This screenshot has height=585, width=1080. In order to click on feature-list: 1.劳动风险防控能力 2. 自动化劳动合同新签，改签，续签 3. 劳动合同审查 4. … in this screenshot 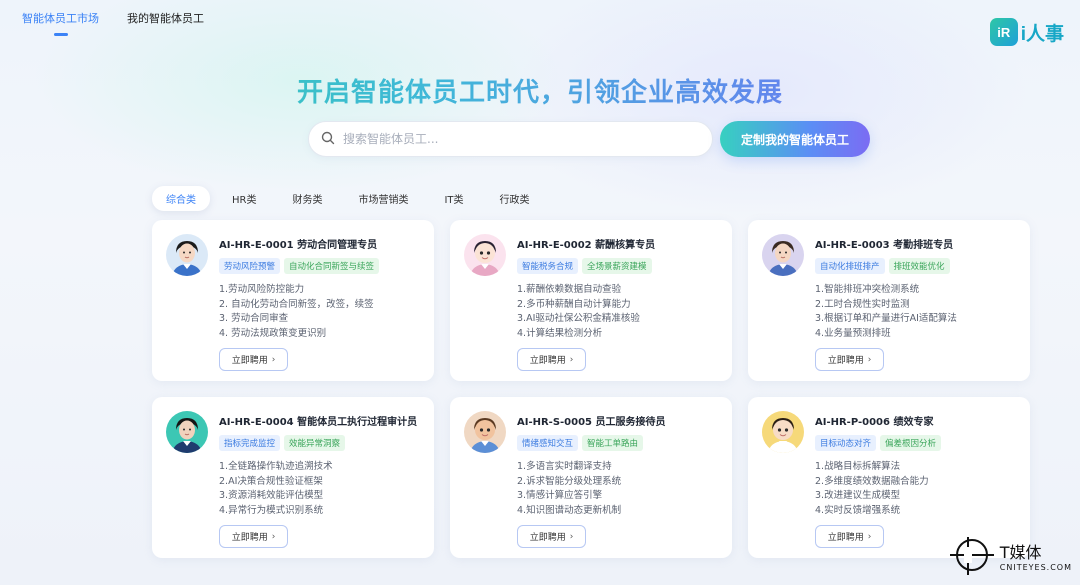, I will do `click(320, 312)`.